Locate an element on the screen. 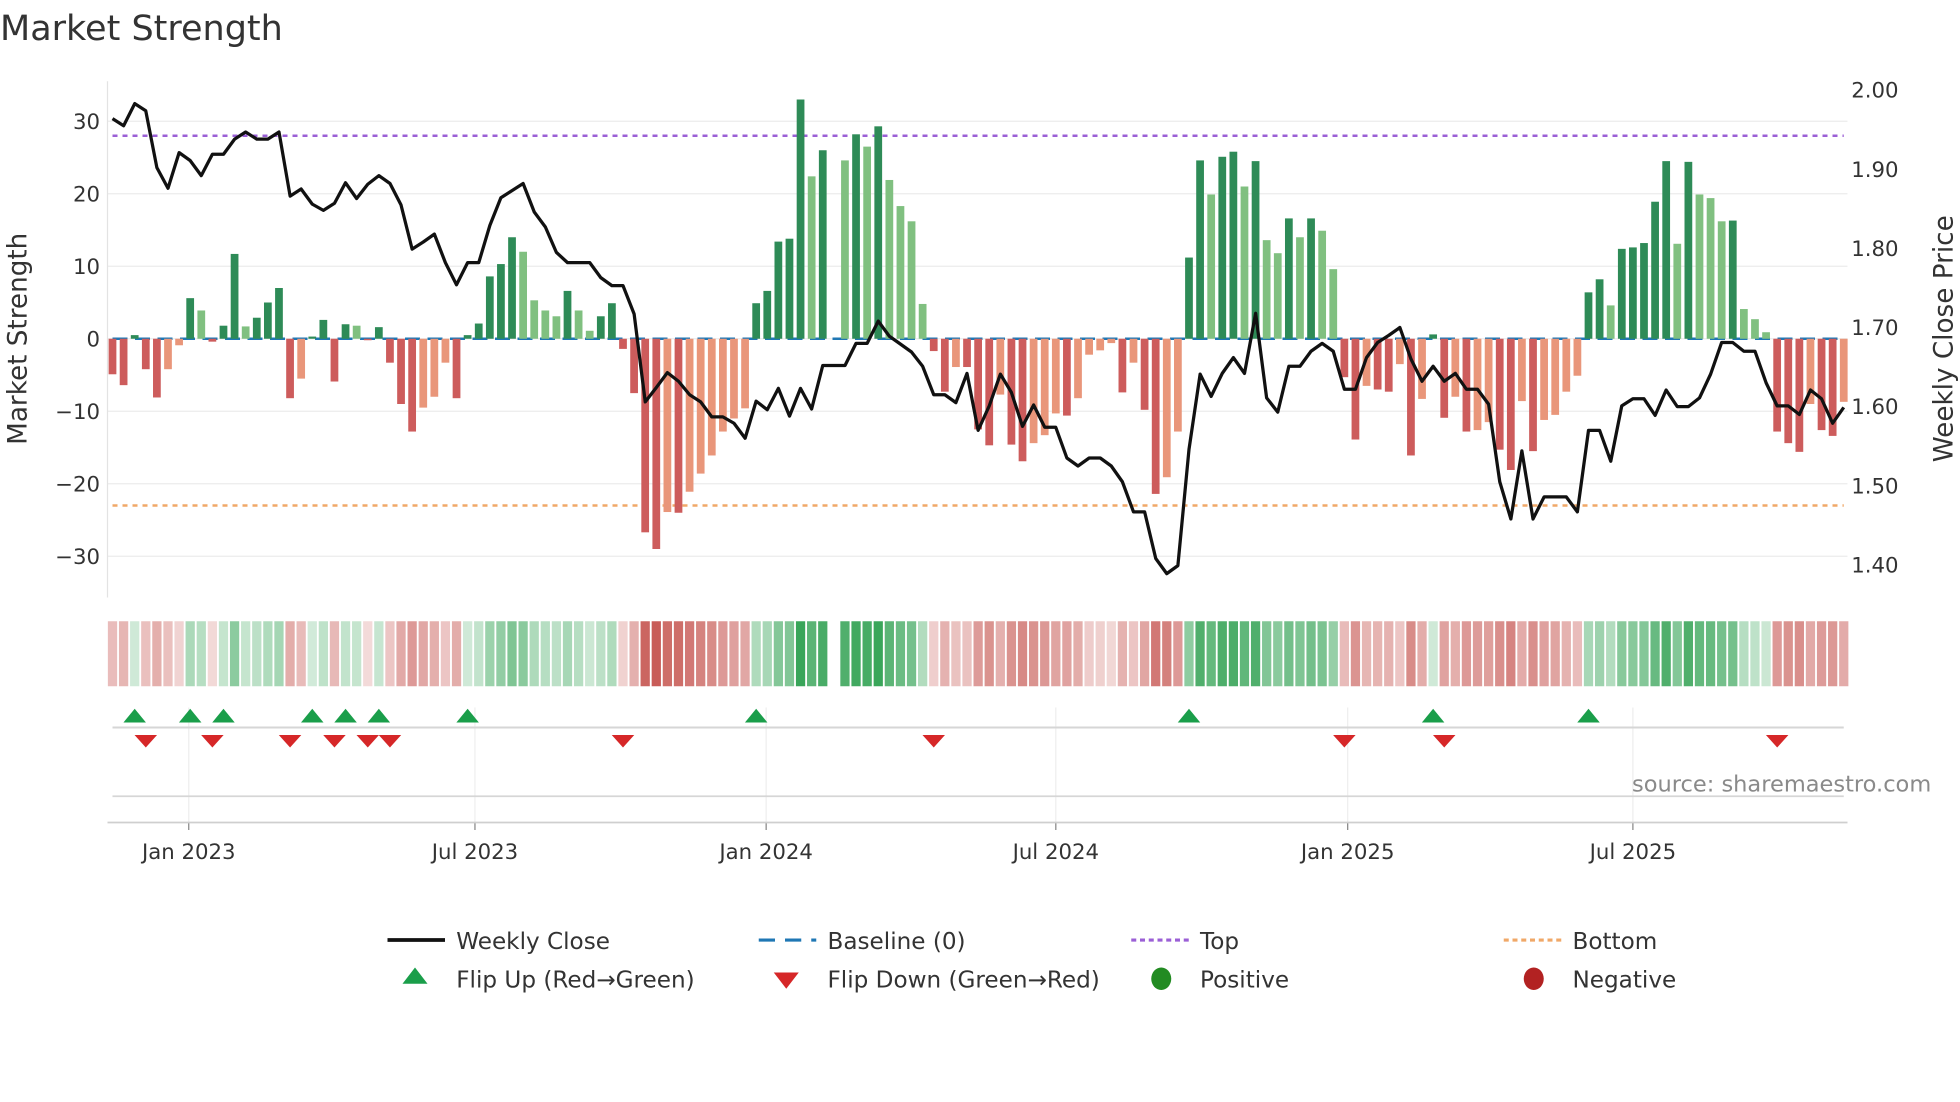 Image resolution: width=1960 pixels, height=1102 pixels. y-axis-label: Market Strength is located at coordinates (18, 339).